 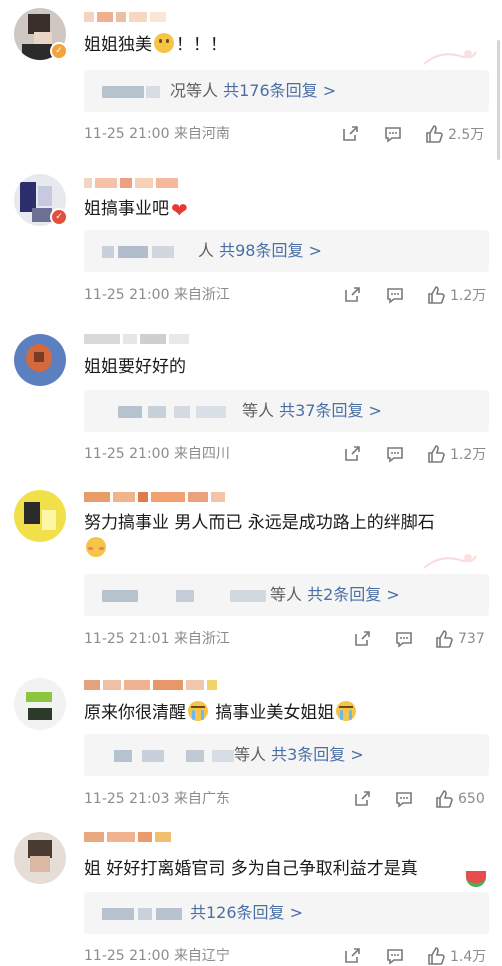 I want to click on comment-text: 姐 好好打离婚官司 多为自己争取利益才是真, so click(x=251, y=869).